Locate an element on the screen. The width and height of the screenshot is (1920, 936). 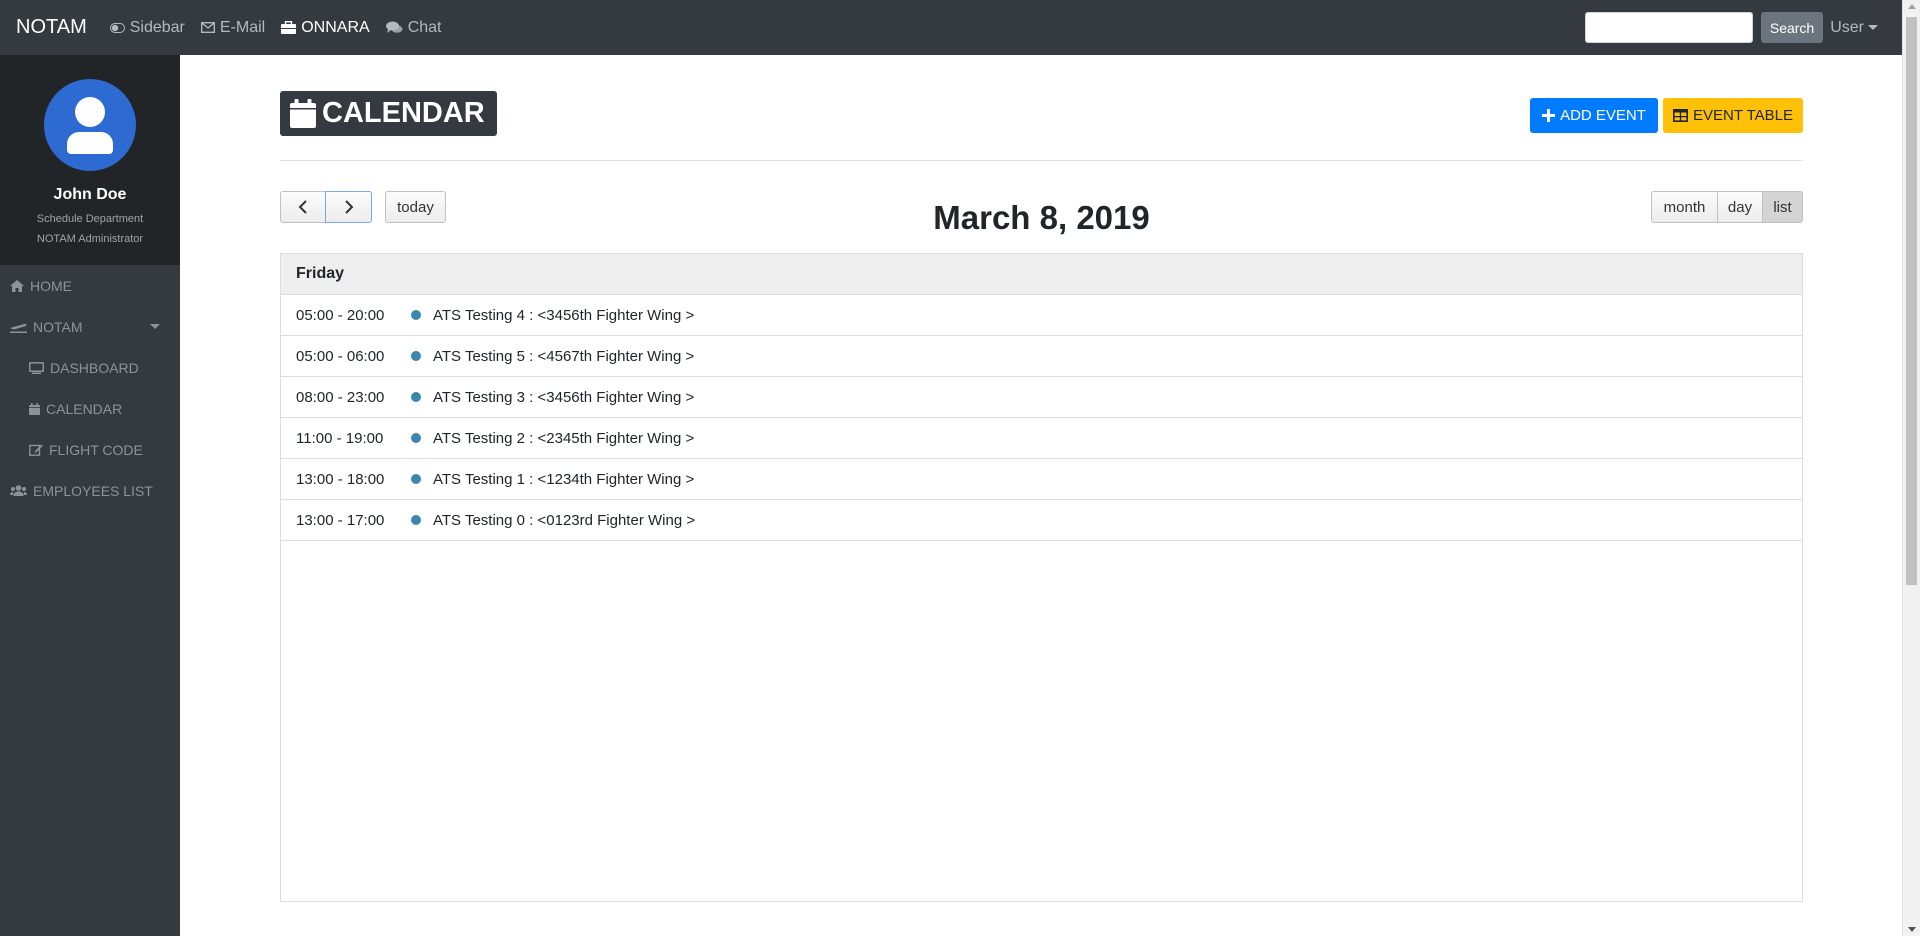
user-icon is located at coordinates (90, 112).